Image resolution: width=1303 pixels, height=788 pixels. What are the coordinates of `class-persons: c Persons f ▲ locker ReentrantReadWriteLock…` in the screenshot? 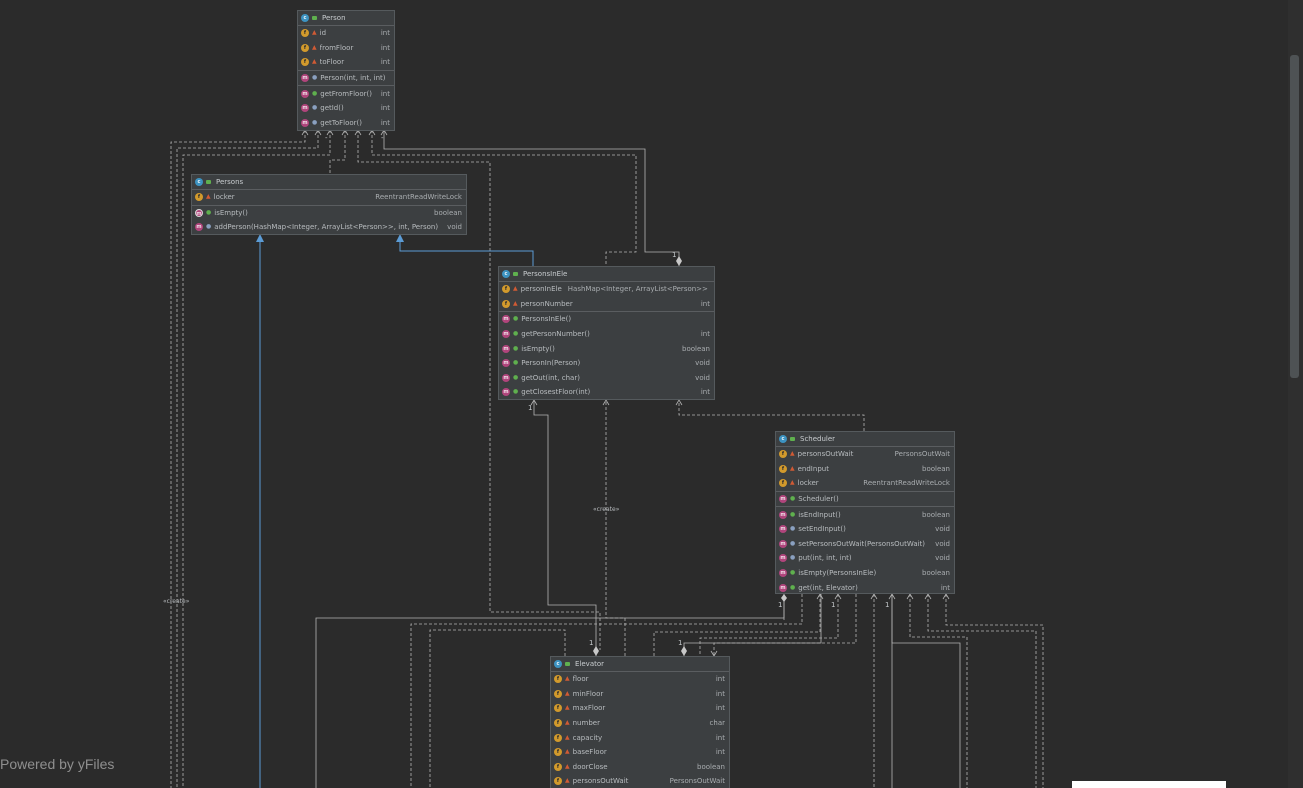 It's located at (329, 204).